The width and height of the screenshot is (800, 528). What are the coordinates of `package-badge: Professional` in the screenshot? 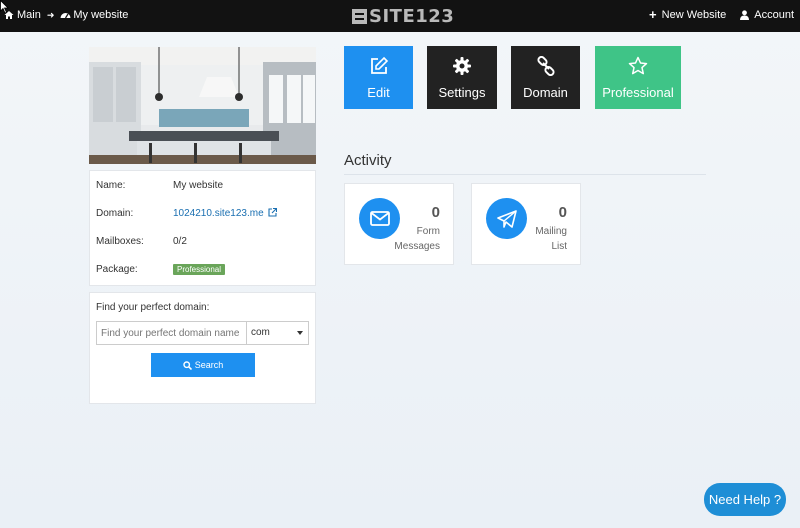 It's located at (199, 269).